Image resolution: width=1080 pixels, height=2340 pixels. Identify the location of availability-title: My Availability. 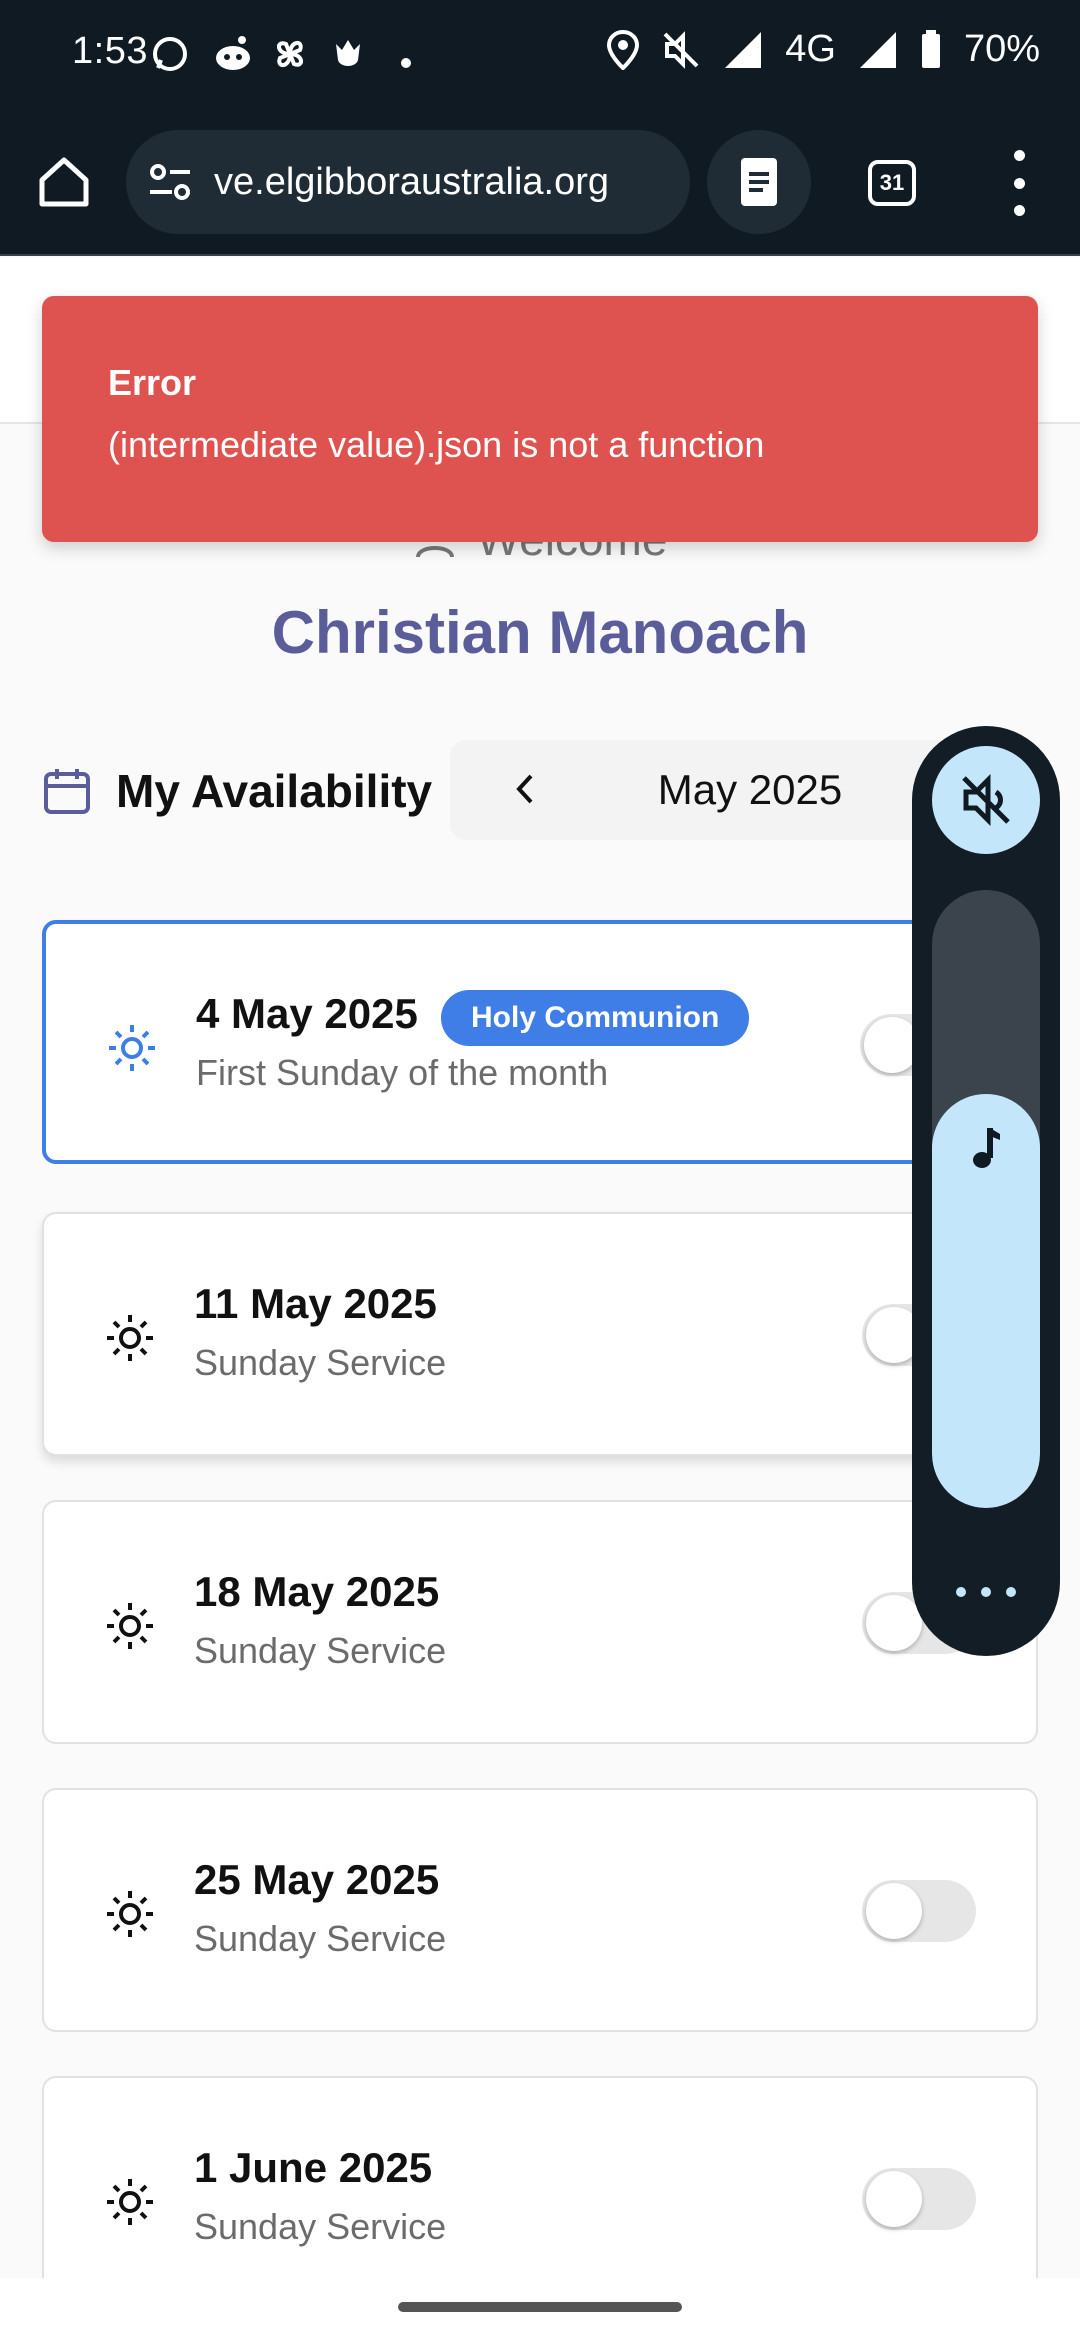
(274, 791).